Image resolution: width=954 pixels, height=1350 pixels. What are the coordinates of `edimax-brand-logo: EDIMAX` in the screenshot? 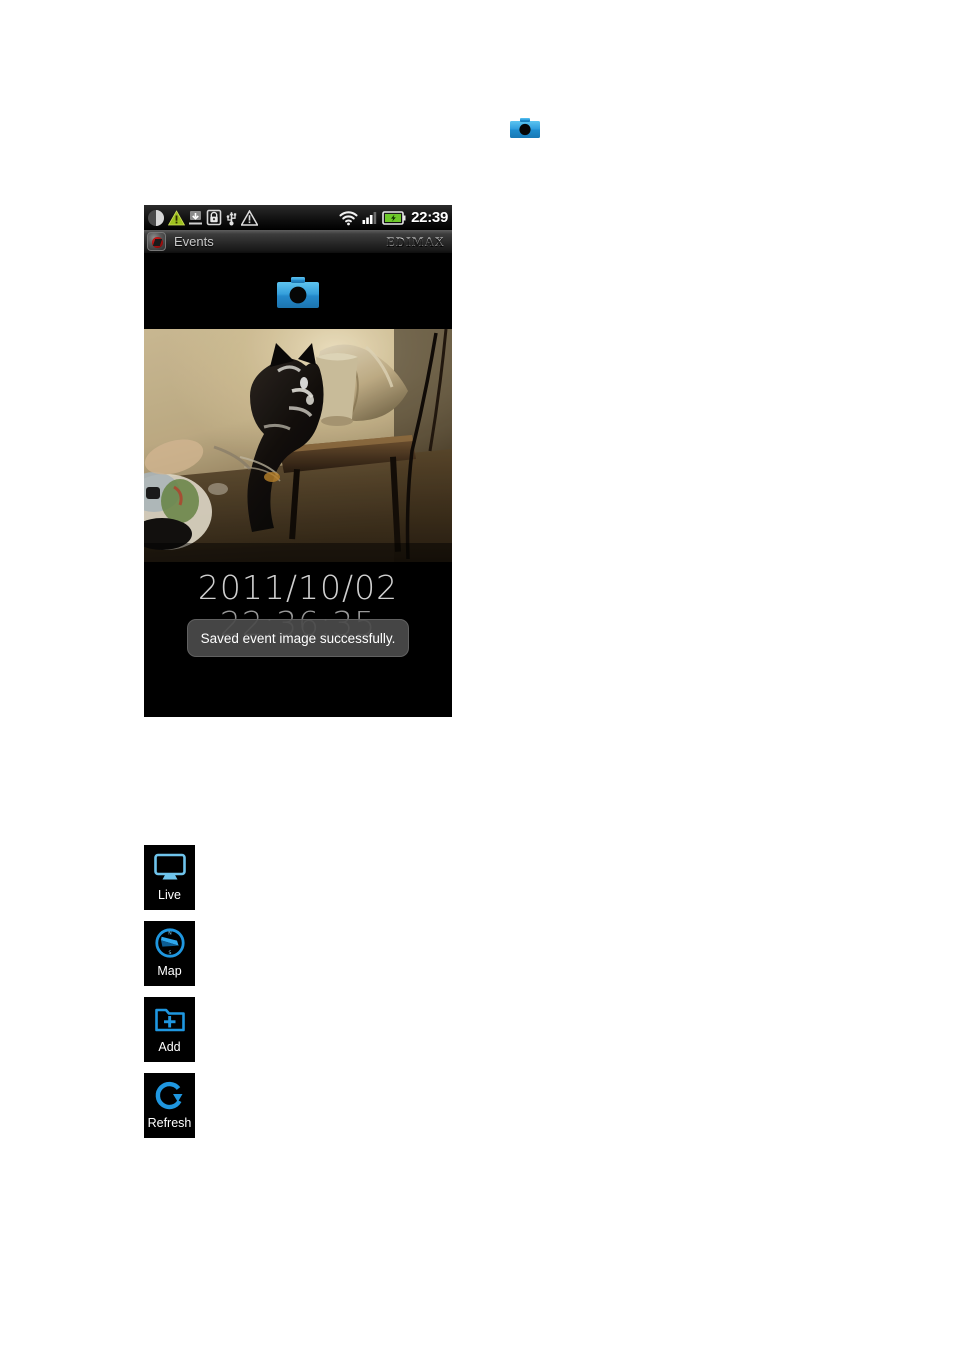 It's located at (415, 241).